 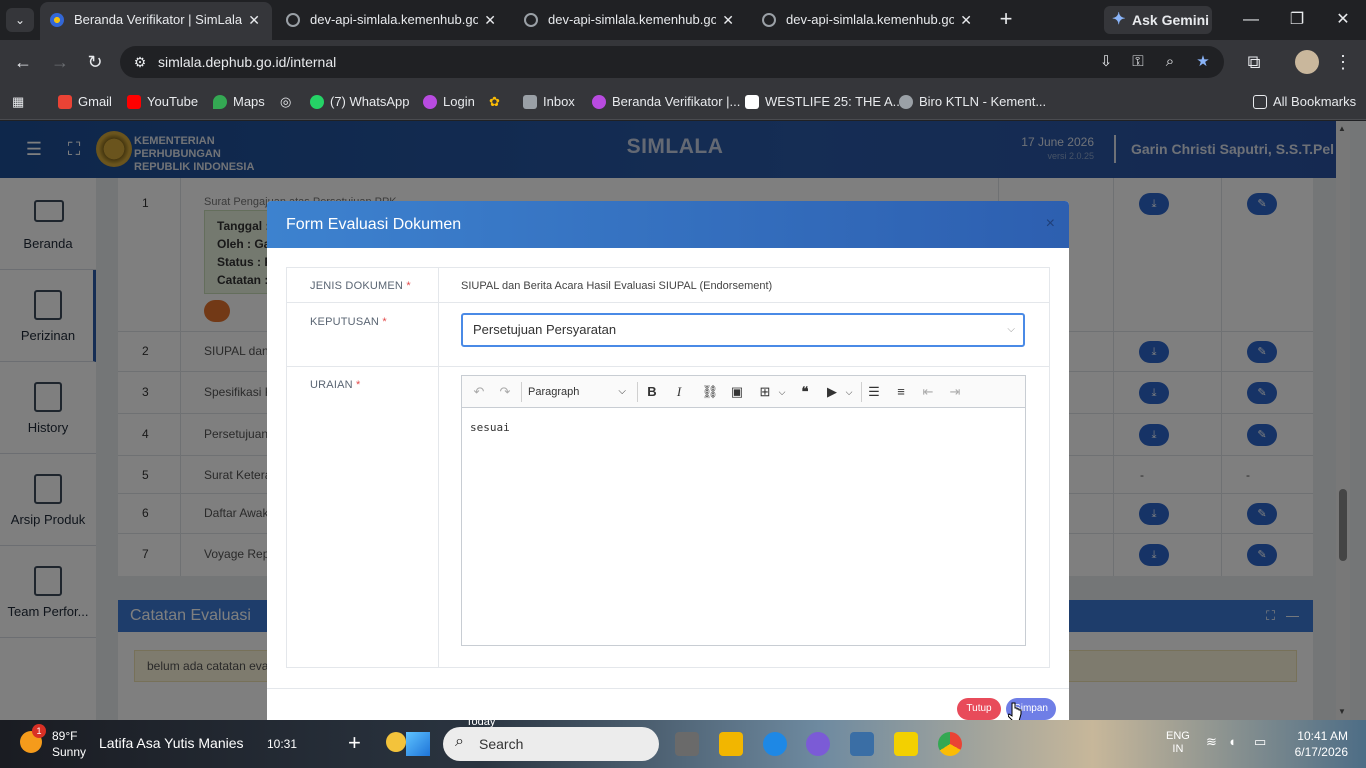 I want to click on task-view-icon, so click(x=687, y=744).